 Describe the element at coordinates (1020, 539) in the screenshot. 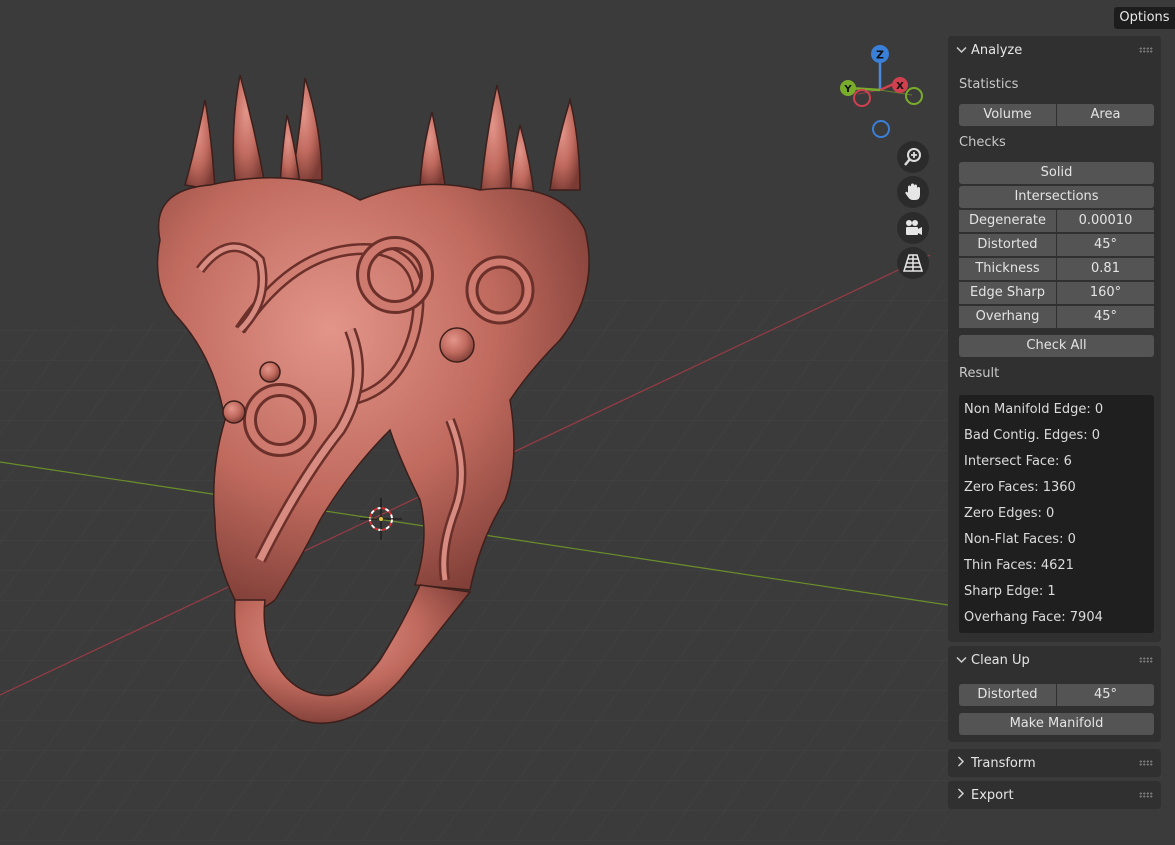

I see `result-item: Non-Flat Faces: 0` at that location.